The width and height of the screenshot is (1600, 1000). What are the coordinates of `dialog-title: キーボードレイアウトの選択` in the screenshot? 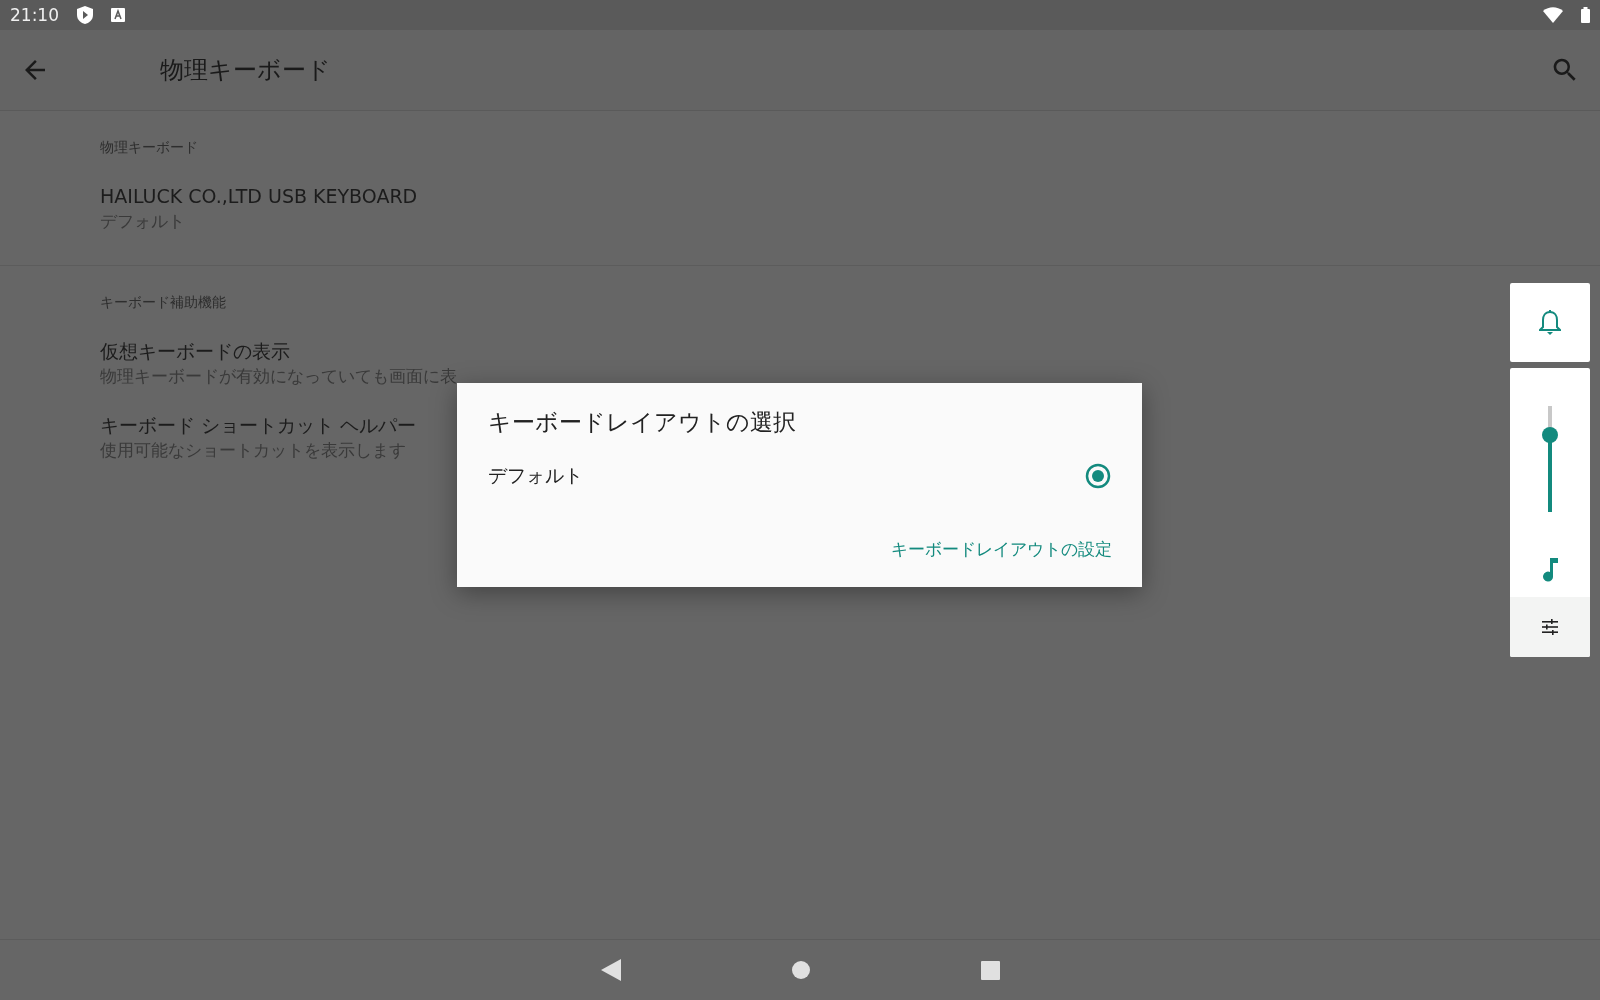 It's located at (642, 422).